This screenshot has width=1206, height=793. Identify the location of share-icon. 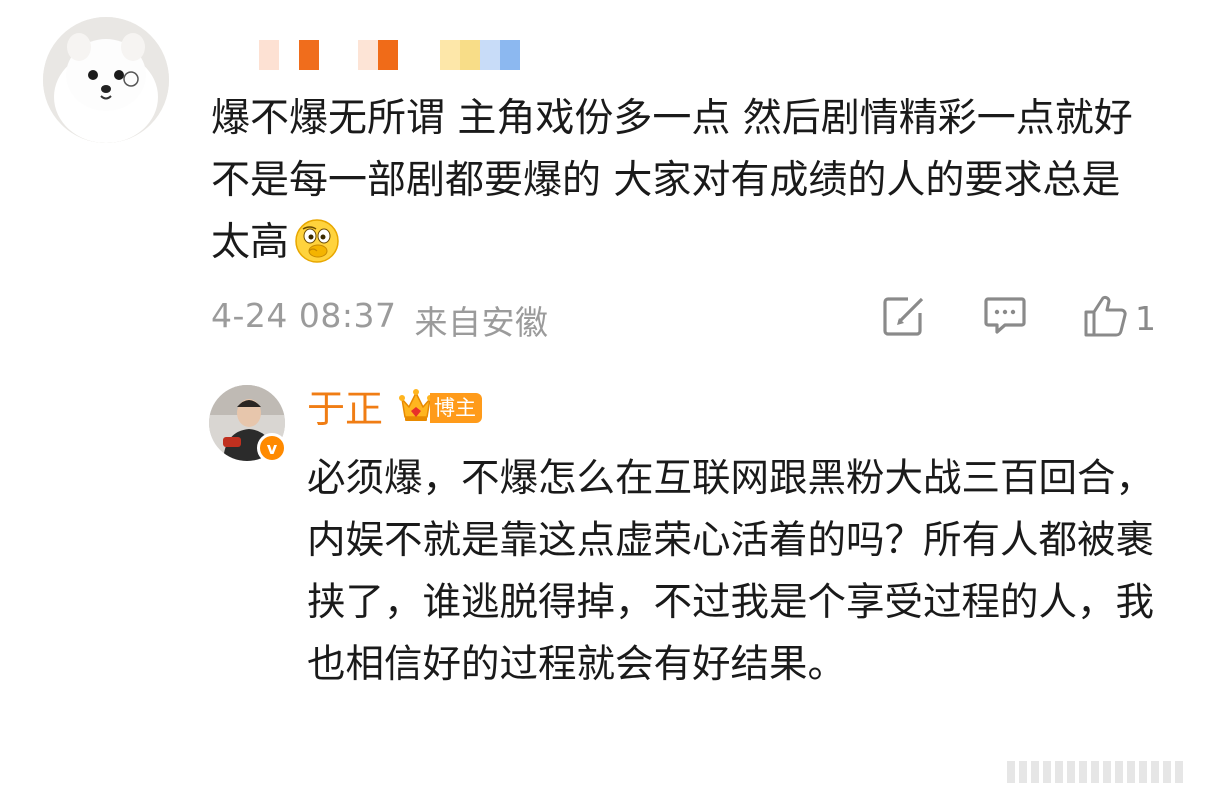
(904, 318).